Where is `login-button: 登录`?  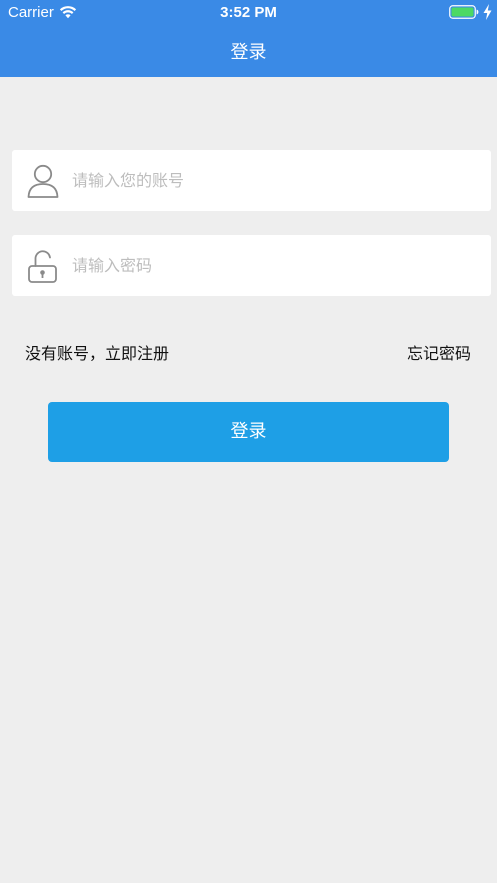
login-button: 登录 is located at coordinates (248, 432).